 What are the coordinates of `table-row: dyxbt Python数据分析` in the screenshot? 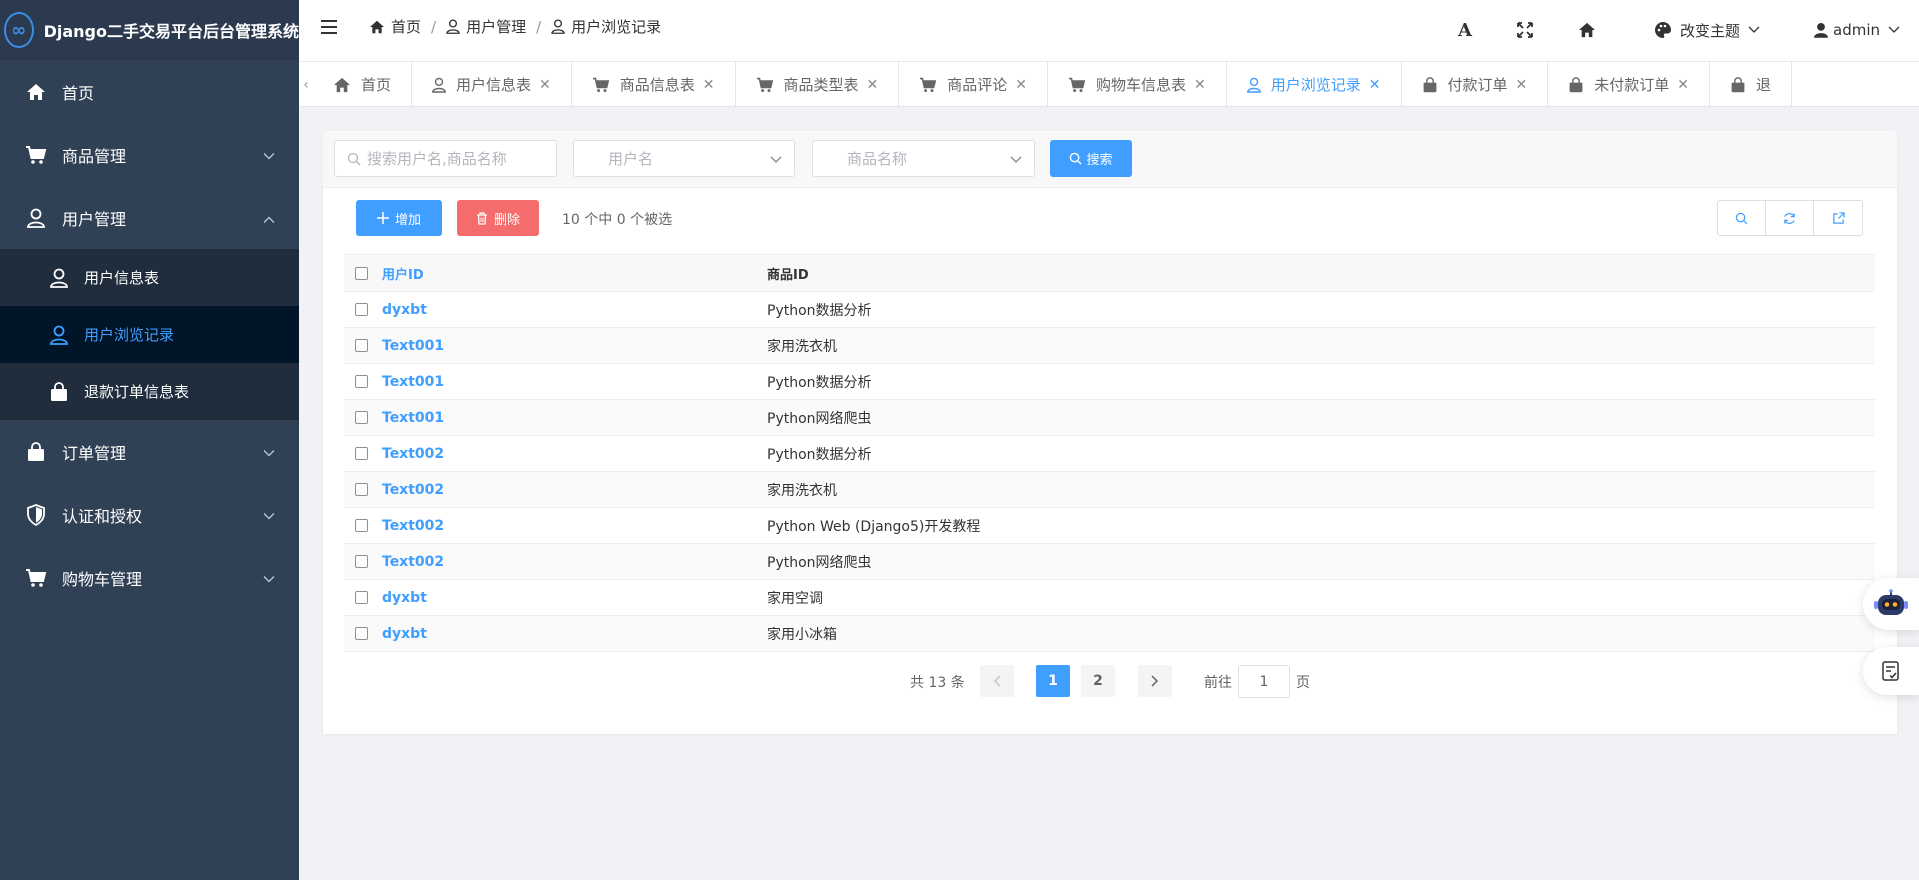 It's located at (1109, 310).